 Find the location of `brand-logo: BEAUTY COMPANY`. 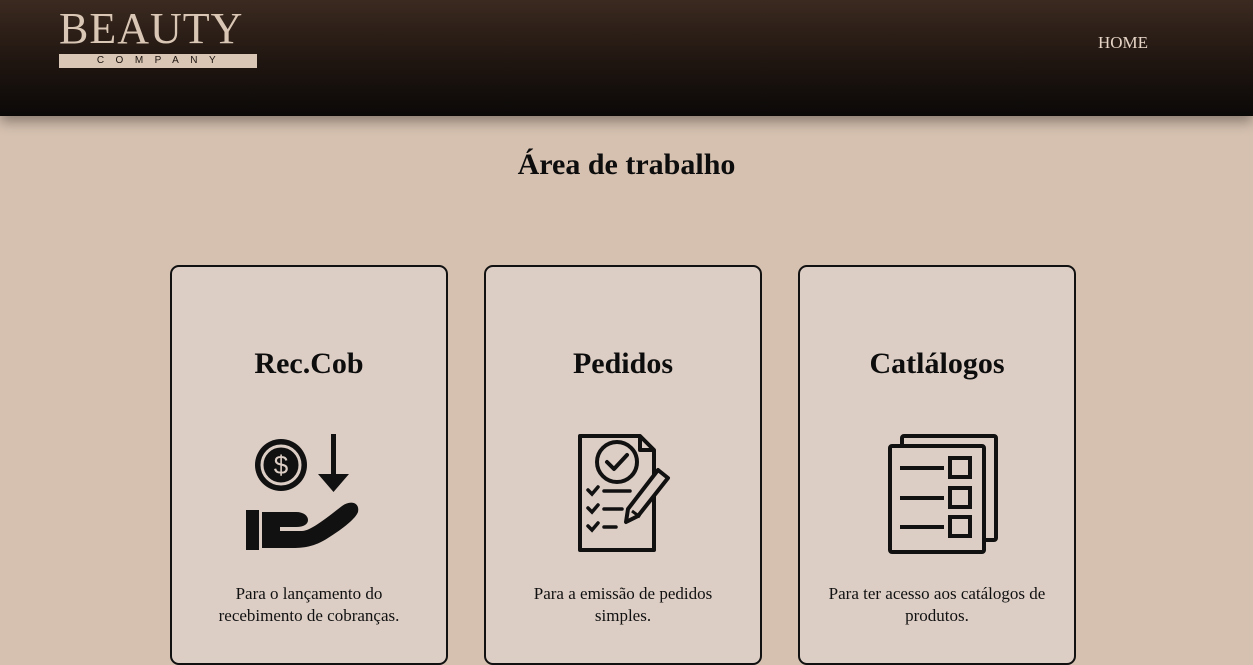

brand-logo: BEAUTY COMPANY is located at coordinates (158, 37).